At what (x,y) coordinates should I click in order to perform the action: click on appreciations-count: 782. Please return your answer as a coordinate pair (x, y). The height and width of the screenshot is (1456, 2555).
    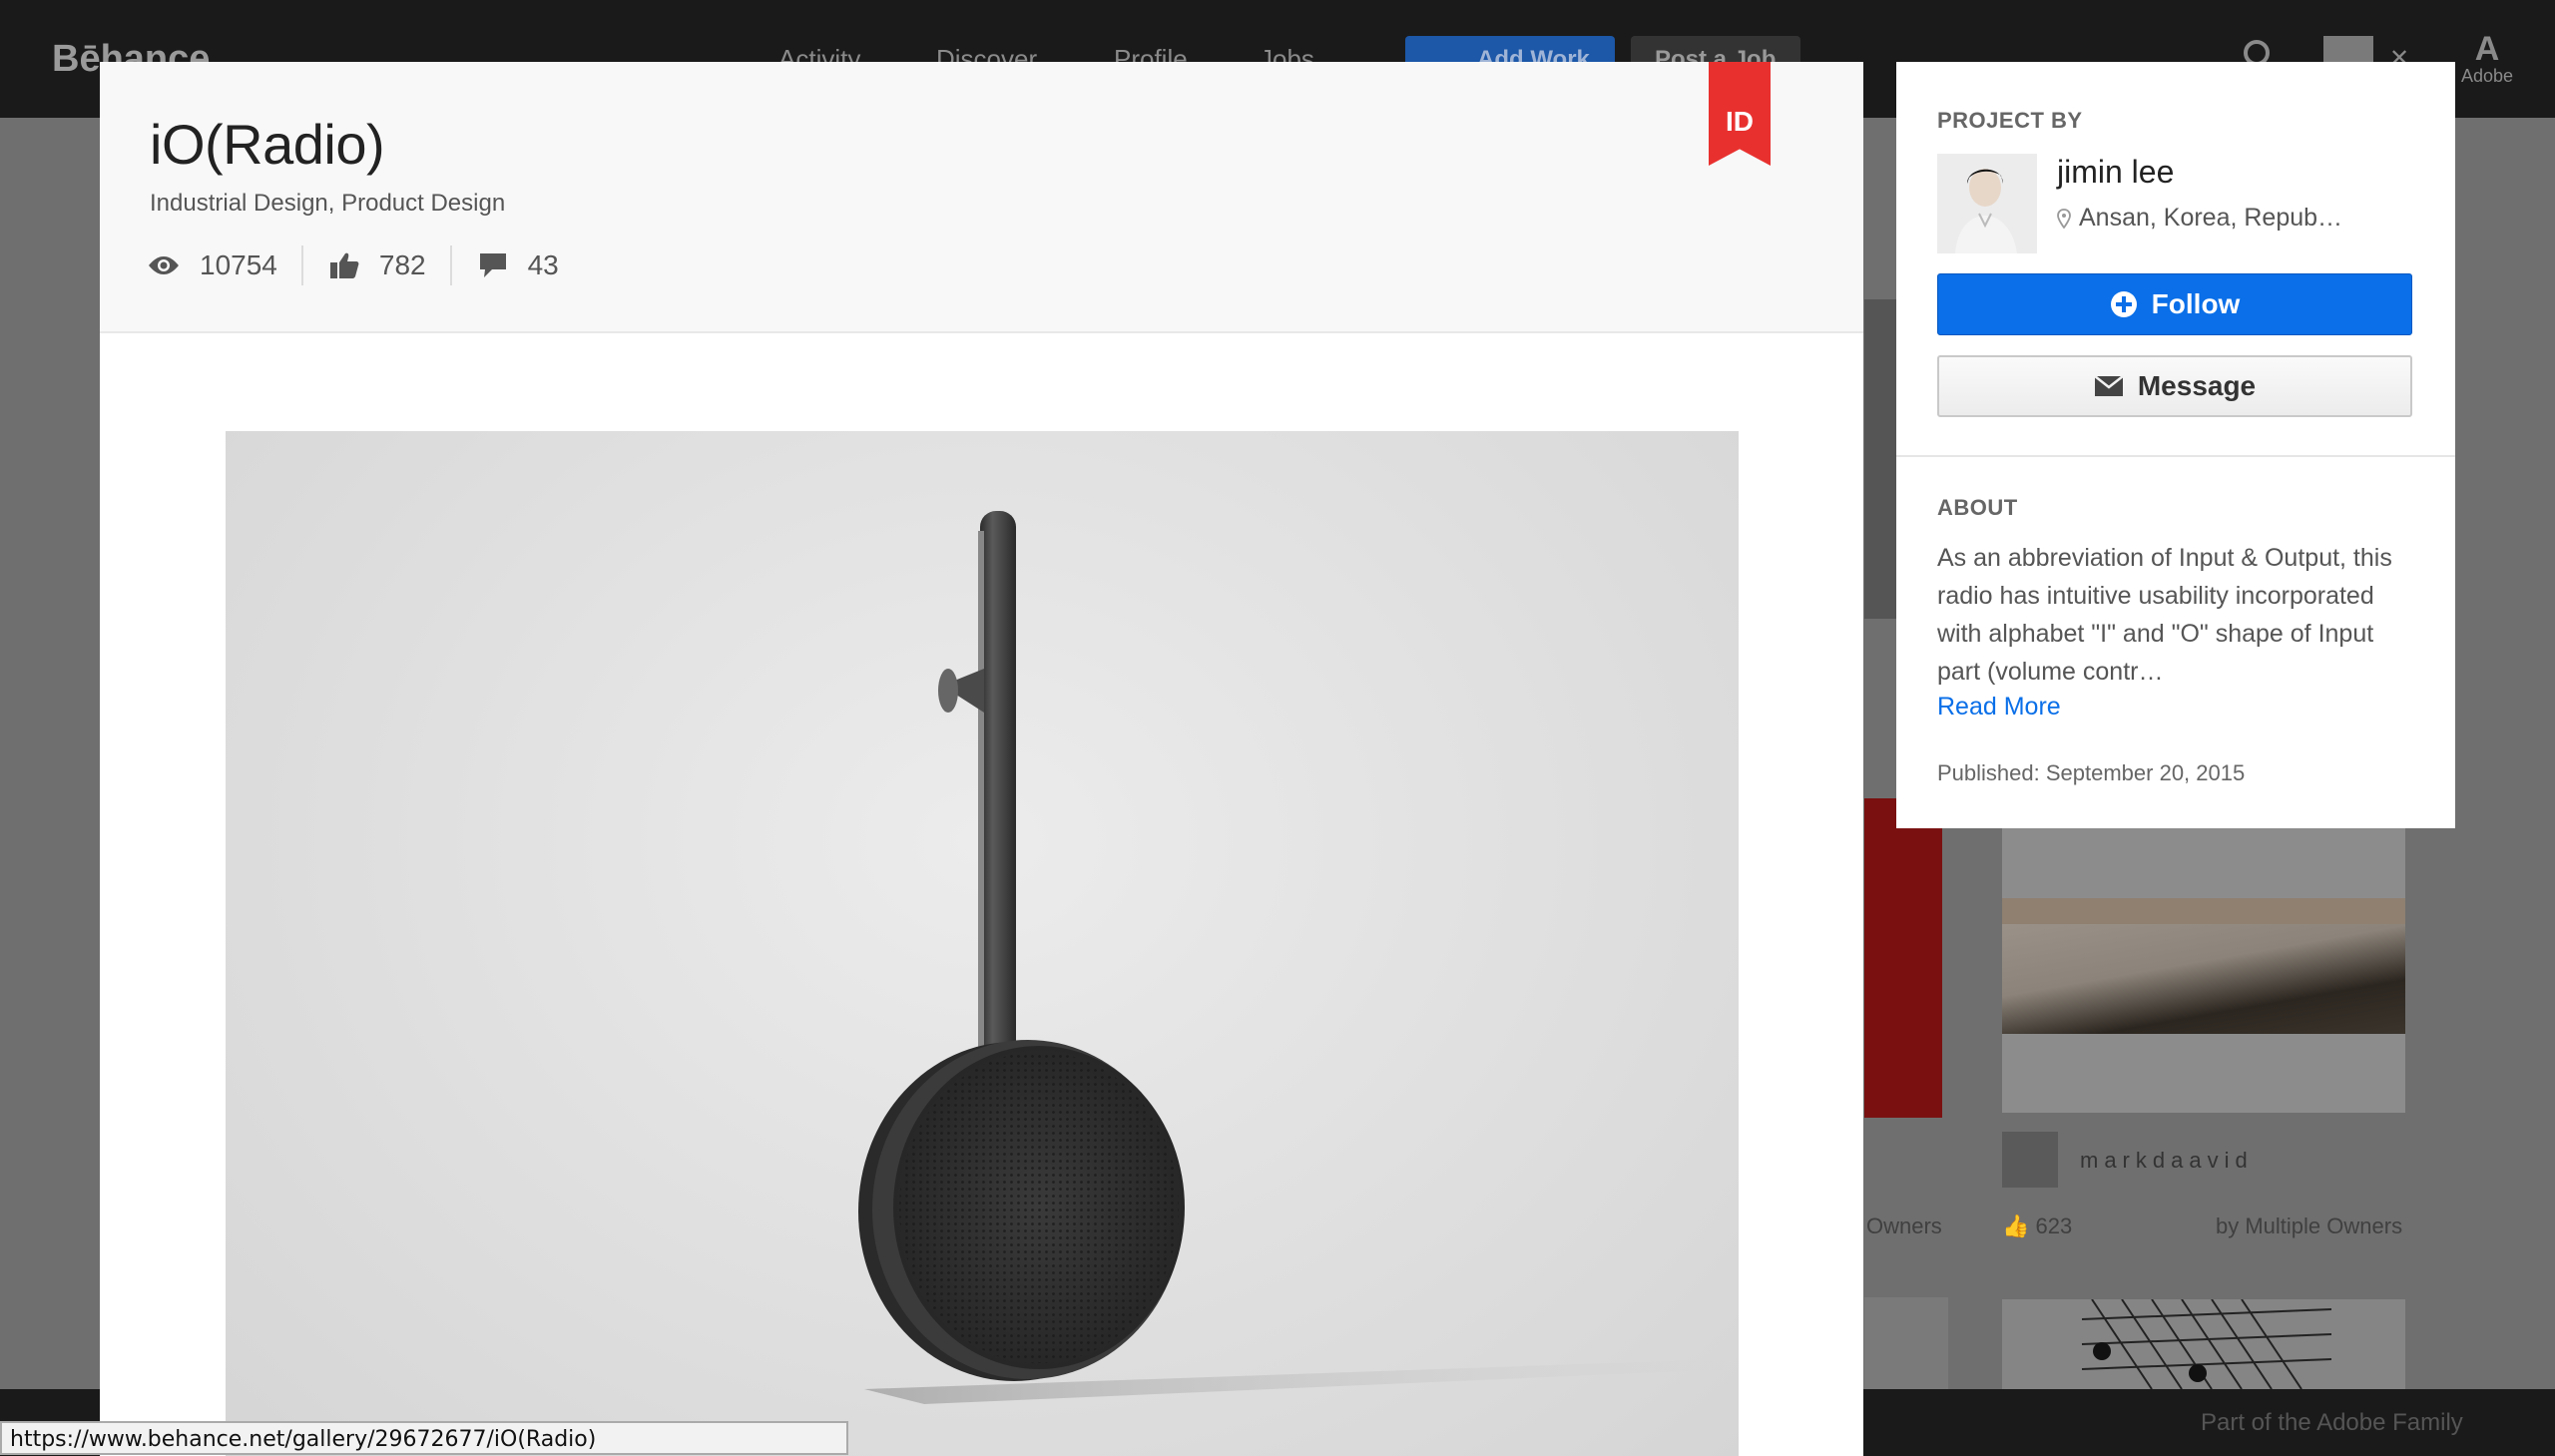
    Looking at the image, I should click on (402, 264).